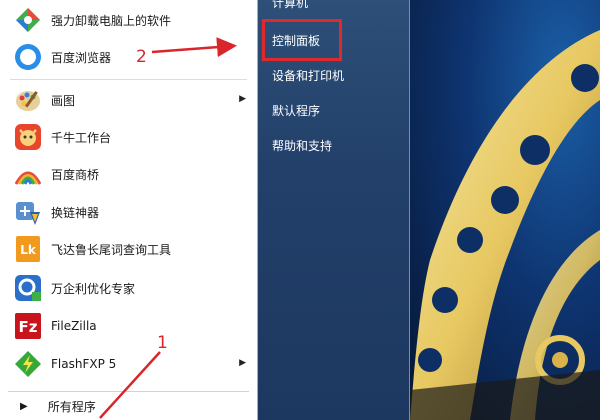 The image size is (600, 420). What do you see at coordinates (28, 212) in the screenshot?
I see `link-tool-icon` at bounding box center [28, 212].